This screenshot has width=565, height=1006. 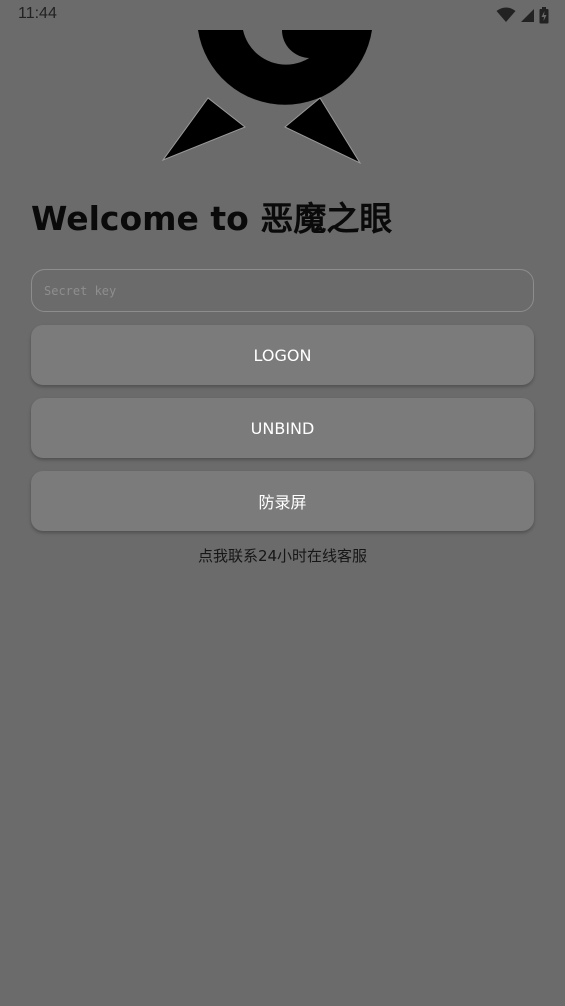 I want to click on wifi-icon, so click(x=506, y=14).